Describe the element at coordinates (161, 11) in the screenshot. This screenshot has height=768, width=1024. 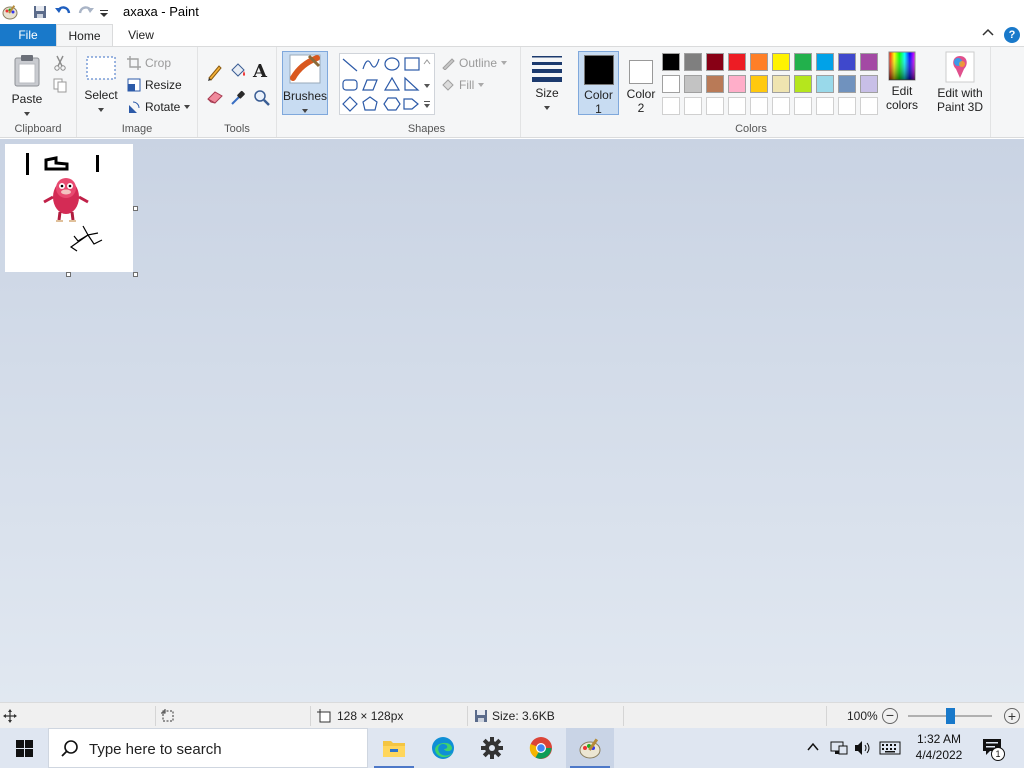
I see `window-title: axaxa - Paint` at that location.